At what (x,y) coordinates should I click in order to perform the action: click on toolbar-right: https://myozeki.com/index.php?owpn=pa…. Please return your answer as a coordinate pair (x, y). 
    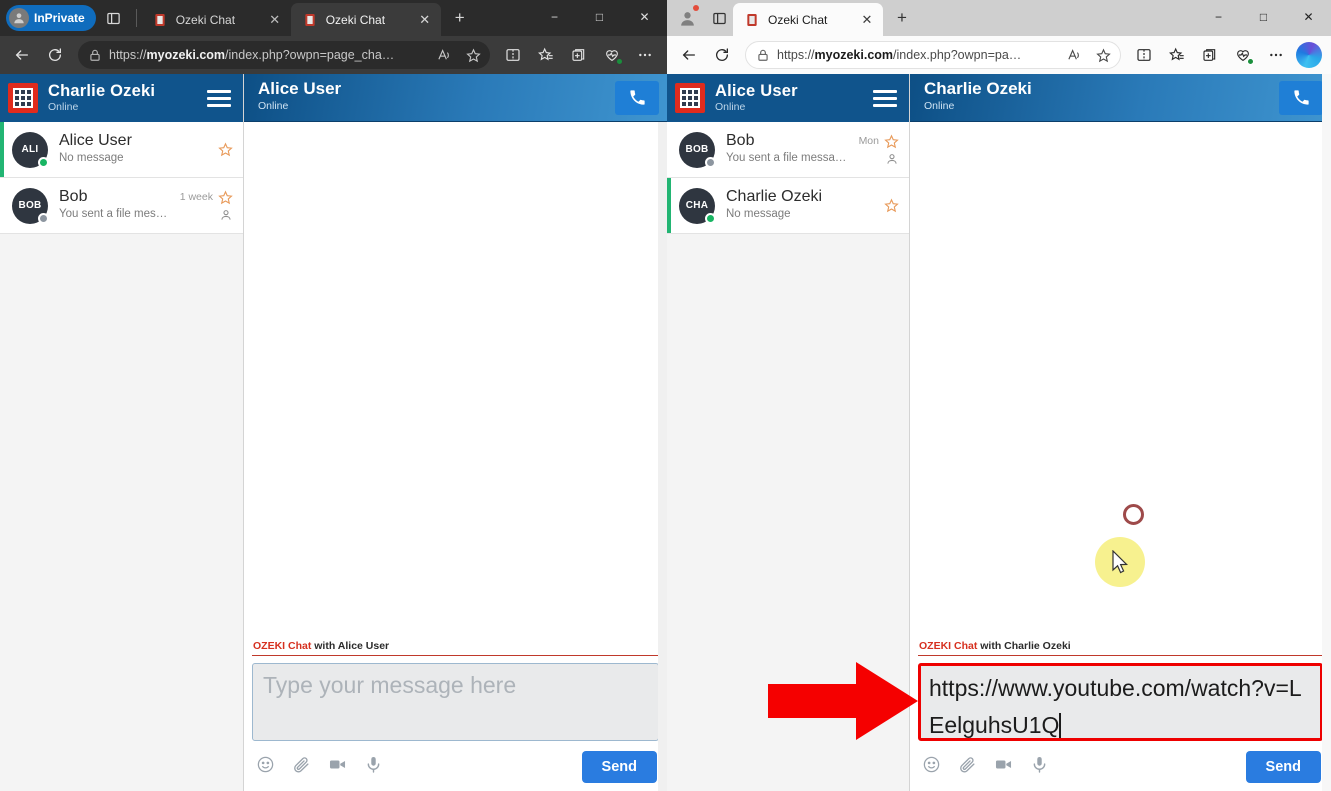
    Looking at the image, I should click on (999, 55).